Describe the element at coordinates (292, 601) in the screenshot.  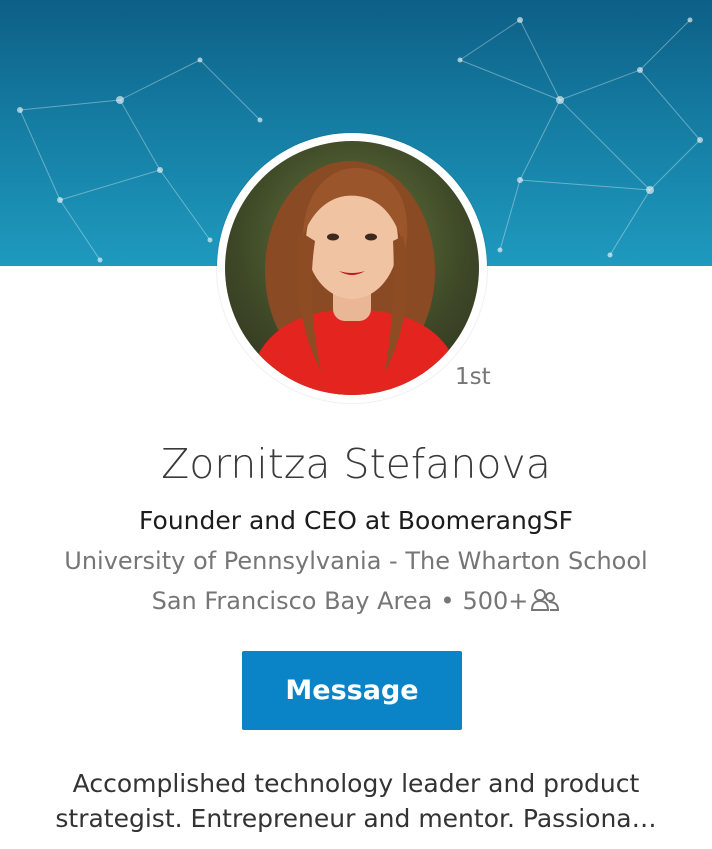
I see `profile-location: San Francisco Bay Area` at that location.